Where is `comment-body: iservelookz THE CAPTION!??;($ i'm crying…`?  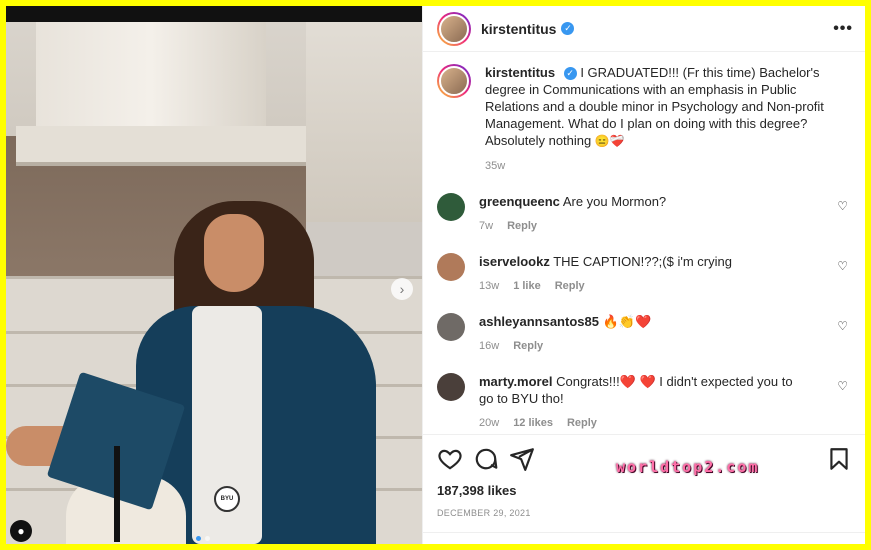
comment-body: iservelookz THE CAPTION!??;($ i'm crying… is located at coordinates (639, 274).